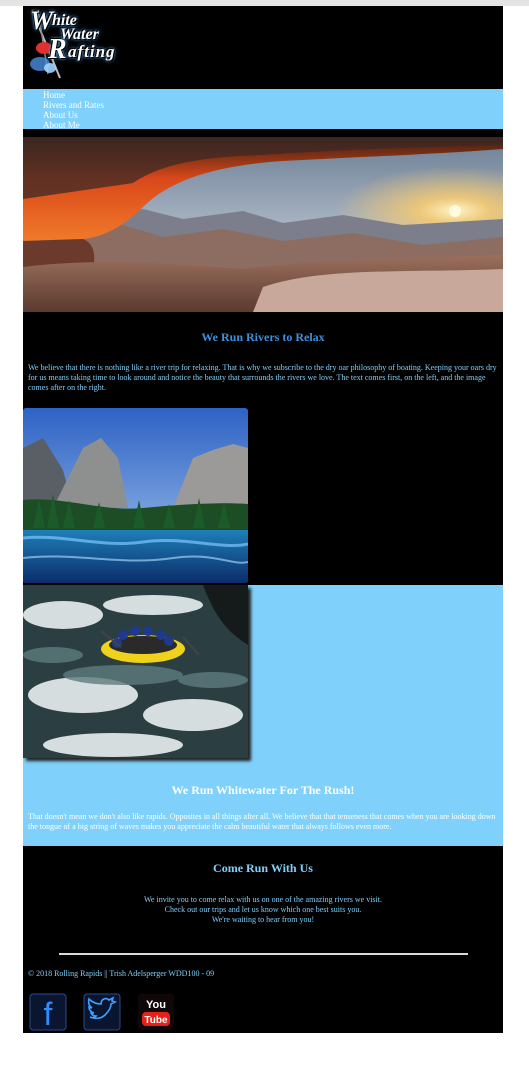 The image size is (529, 1074). What do you see at coordinates (60, 115) in the screenshot?
I see `nav-link-about-us: About Us` at bounding box center [60, 115].